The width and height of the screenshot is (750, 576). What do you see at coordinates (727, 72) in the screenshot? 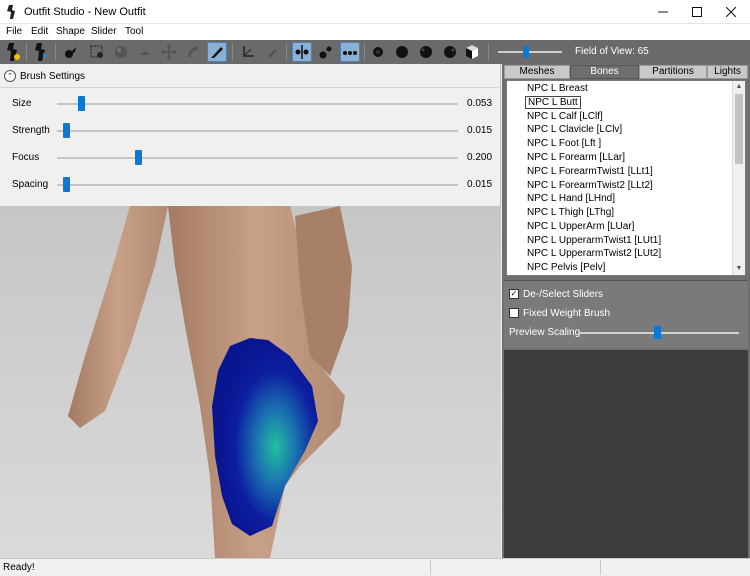
I see `tab-lights: Lights` at bounding box center [727, 72].